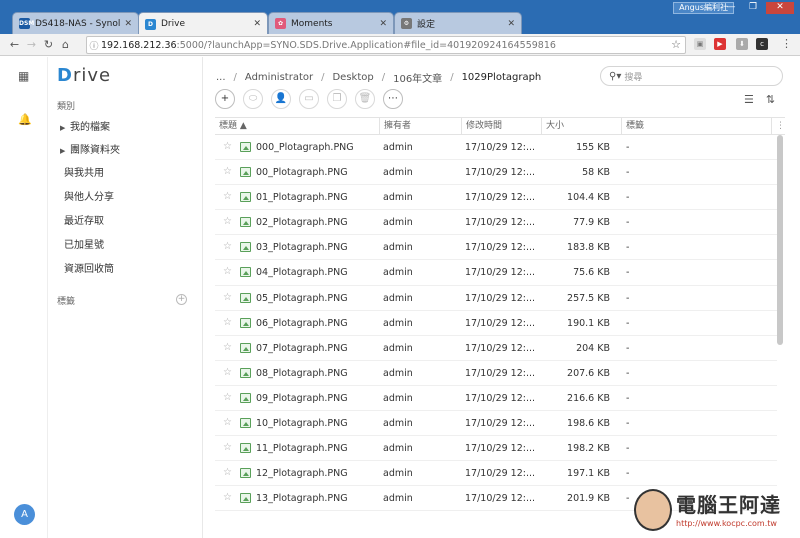 The width and height of the screenshot is (800, 538). What do you see at coordinates (23, 76) in the screenshot?
I see `app-grid-icon: ▦` at bounding box center [23, 76].